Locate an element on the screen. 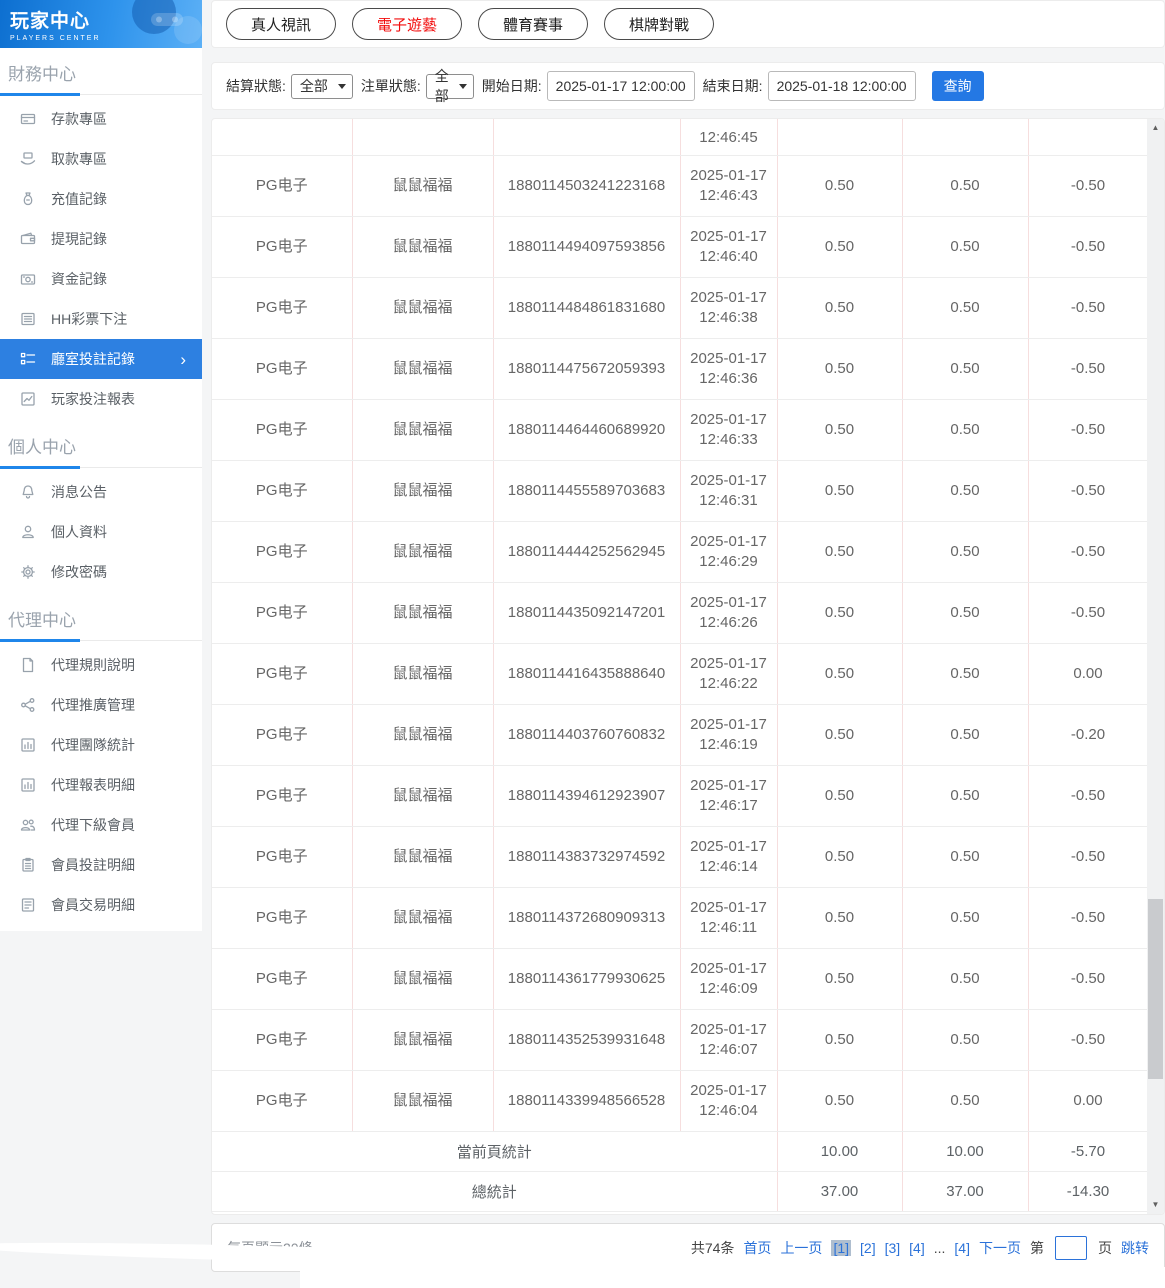  page-link: [3] is located at coordinates (893, 1248).